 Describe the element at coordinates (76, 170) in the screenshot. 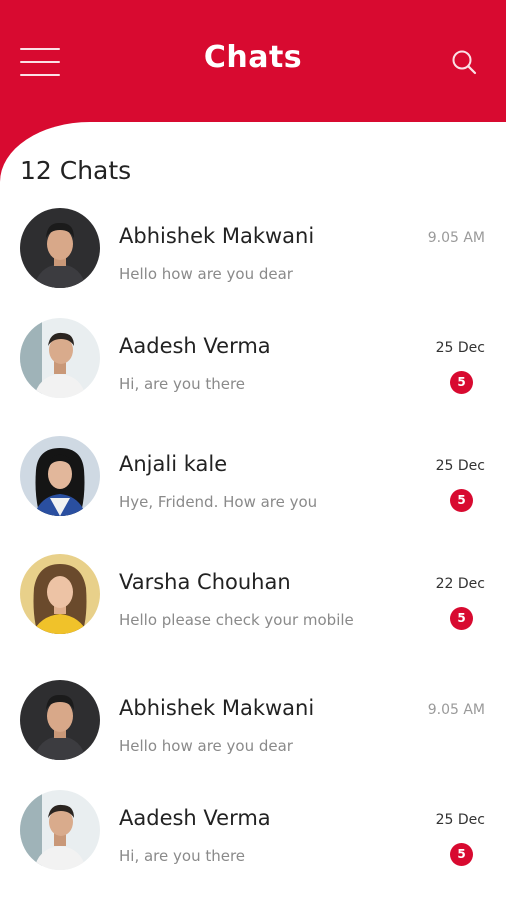

I see `chat-count: 12 Chats` at that location.